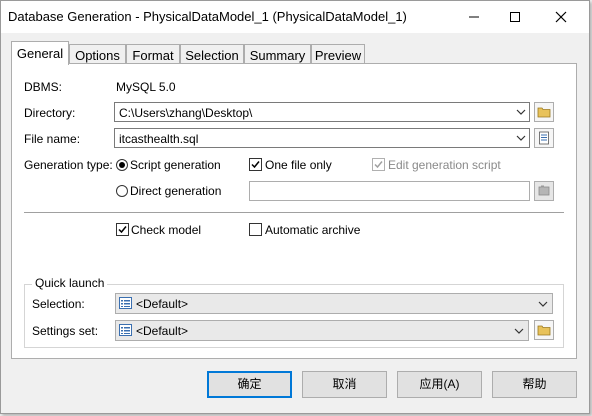 Image resolution: width=592 pixels, height=416 pixels. What do you see at coordinates (68, 165) in the screenshot?
I see `generation-type-label: Generation type:` at bounding box center [68, 165].